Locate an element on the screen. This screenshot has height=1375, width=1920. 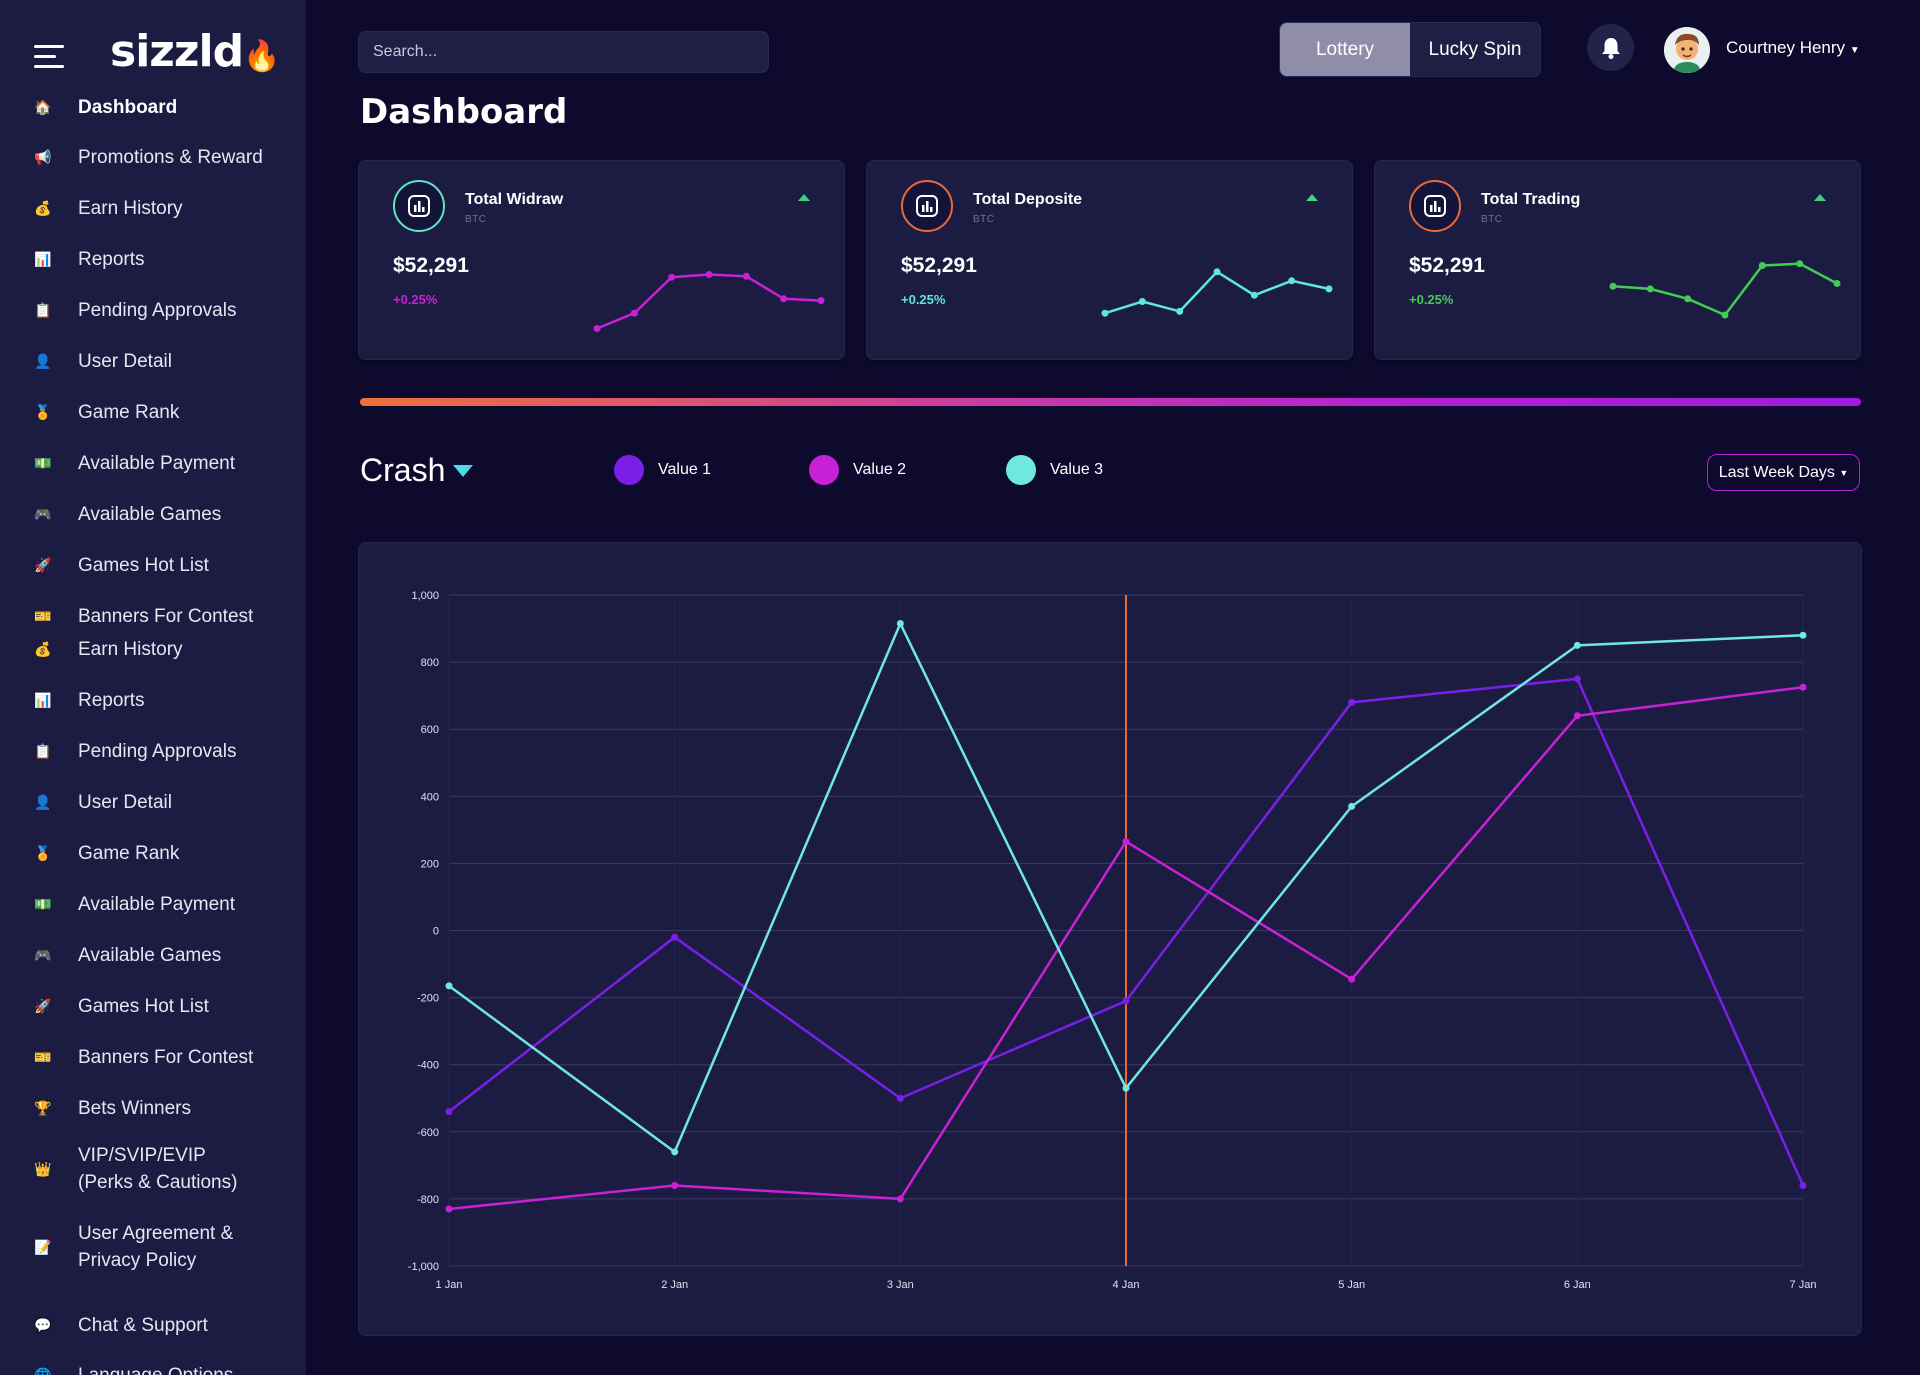
trophy-icon: 🏆 is located at coordinates (43, 1107).